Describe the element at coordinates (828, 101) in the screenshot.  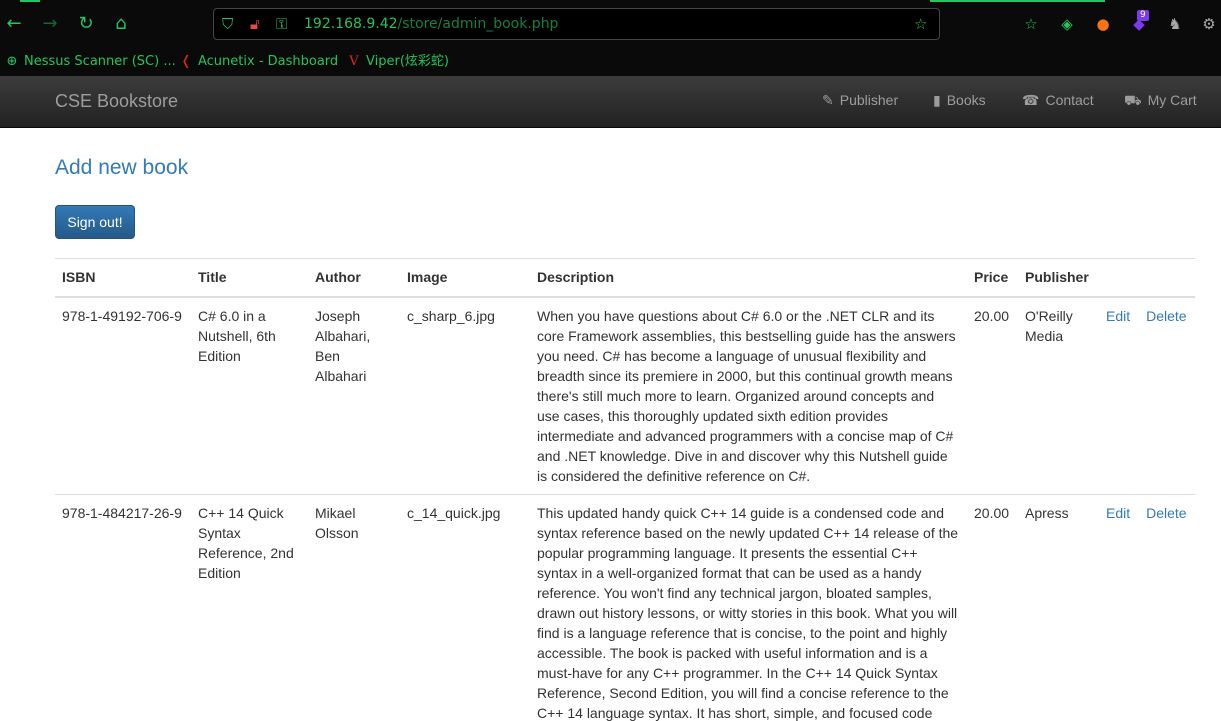
I see `paperclip-icon: ✎` at that location.